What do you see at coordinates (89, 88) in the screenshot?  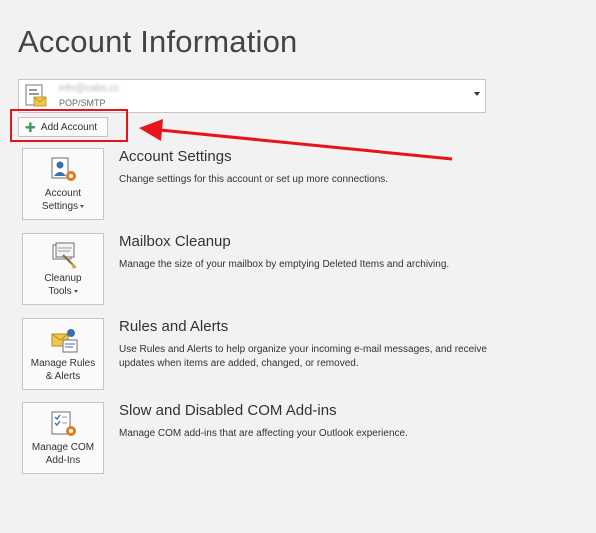 I see `account-email: info@cabs.cc` at bounding box center [89, 88].